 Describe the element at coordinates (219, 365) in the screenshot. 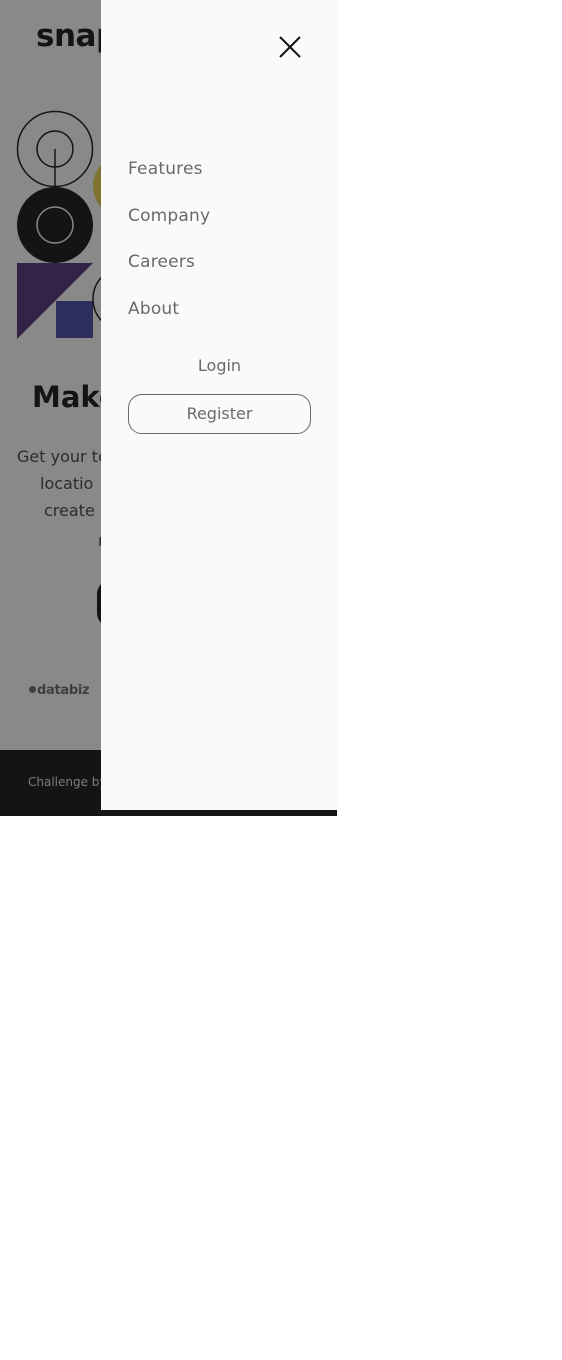

I see `login-link: Login` at that location.